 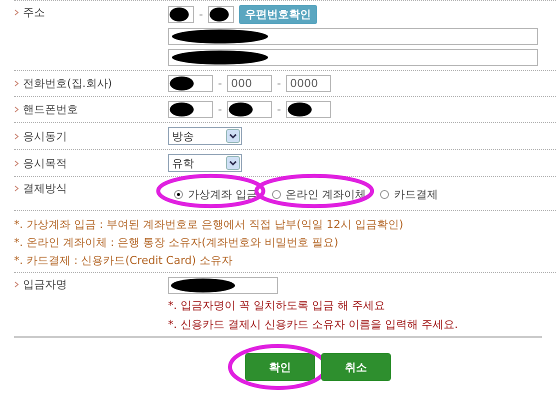 What do you see at coordinates (45, 284) in the screenshot?
I see `field-label: 입금자명` at bounding box center [45, 284].